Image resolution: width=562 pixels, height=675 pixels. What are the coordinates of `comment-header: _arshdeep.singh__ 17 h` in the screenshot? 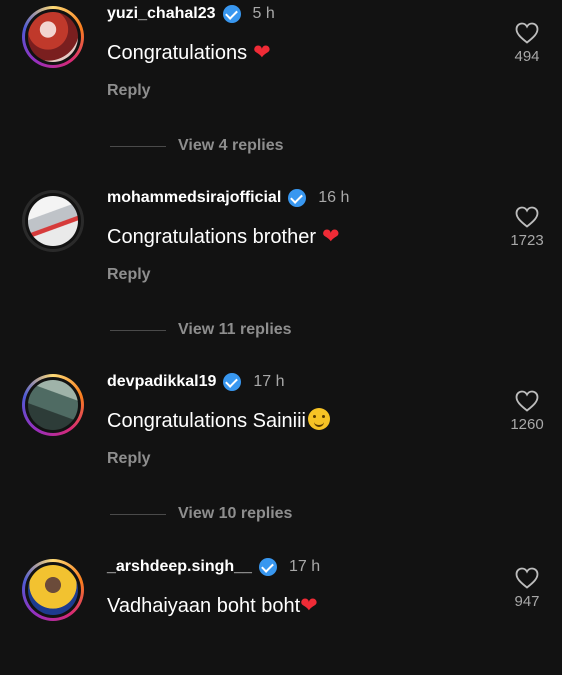 It's located at (213, 567).